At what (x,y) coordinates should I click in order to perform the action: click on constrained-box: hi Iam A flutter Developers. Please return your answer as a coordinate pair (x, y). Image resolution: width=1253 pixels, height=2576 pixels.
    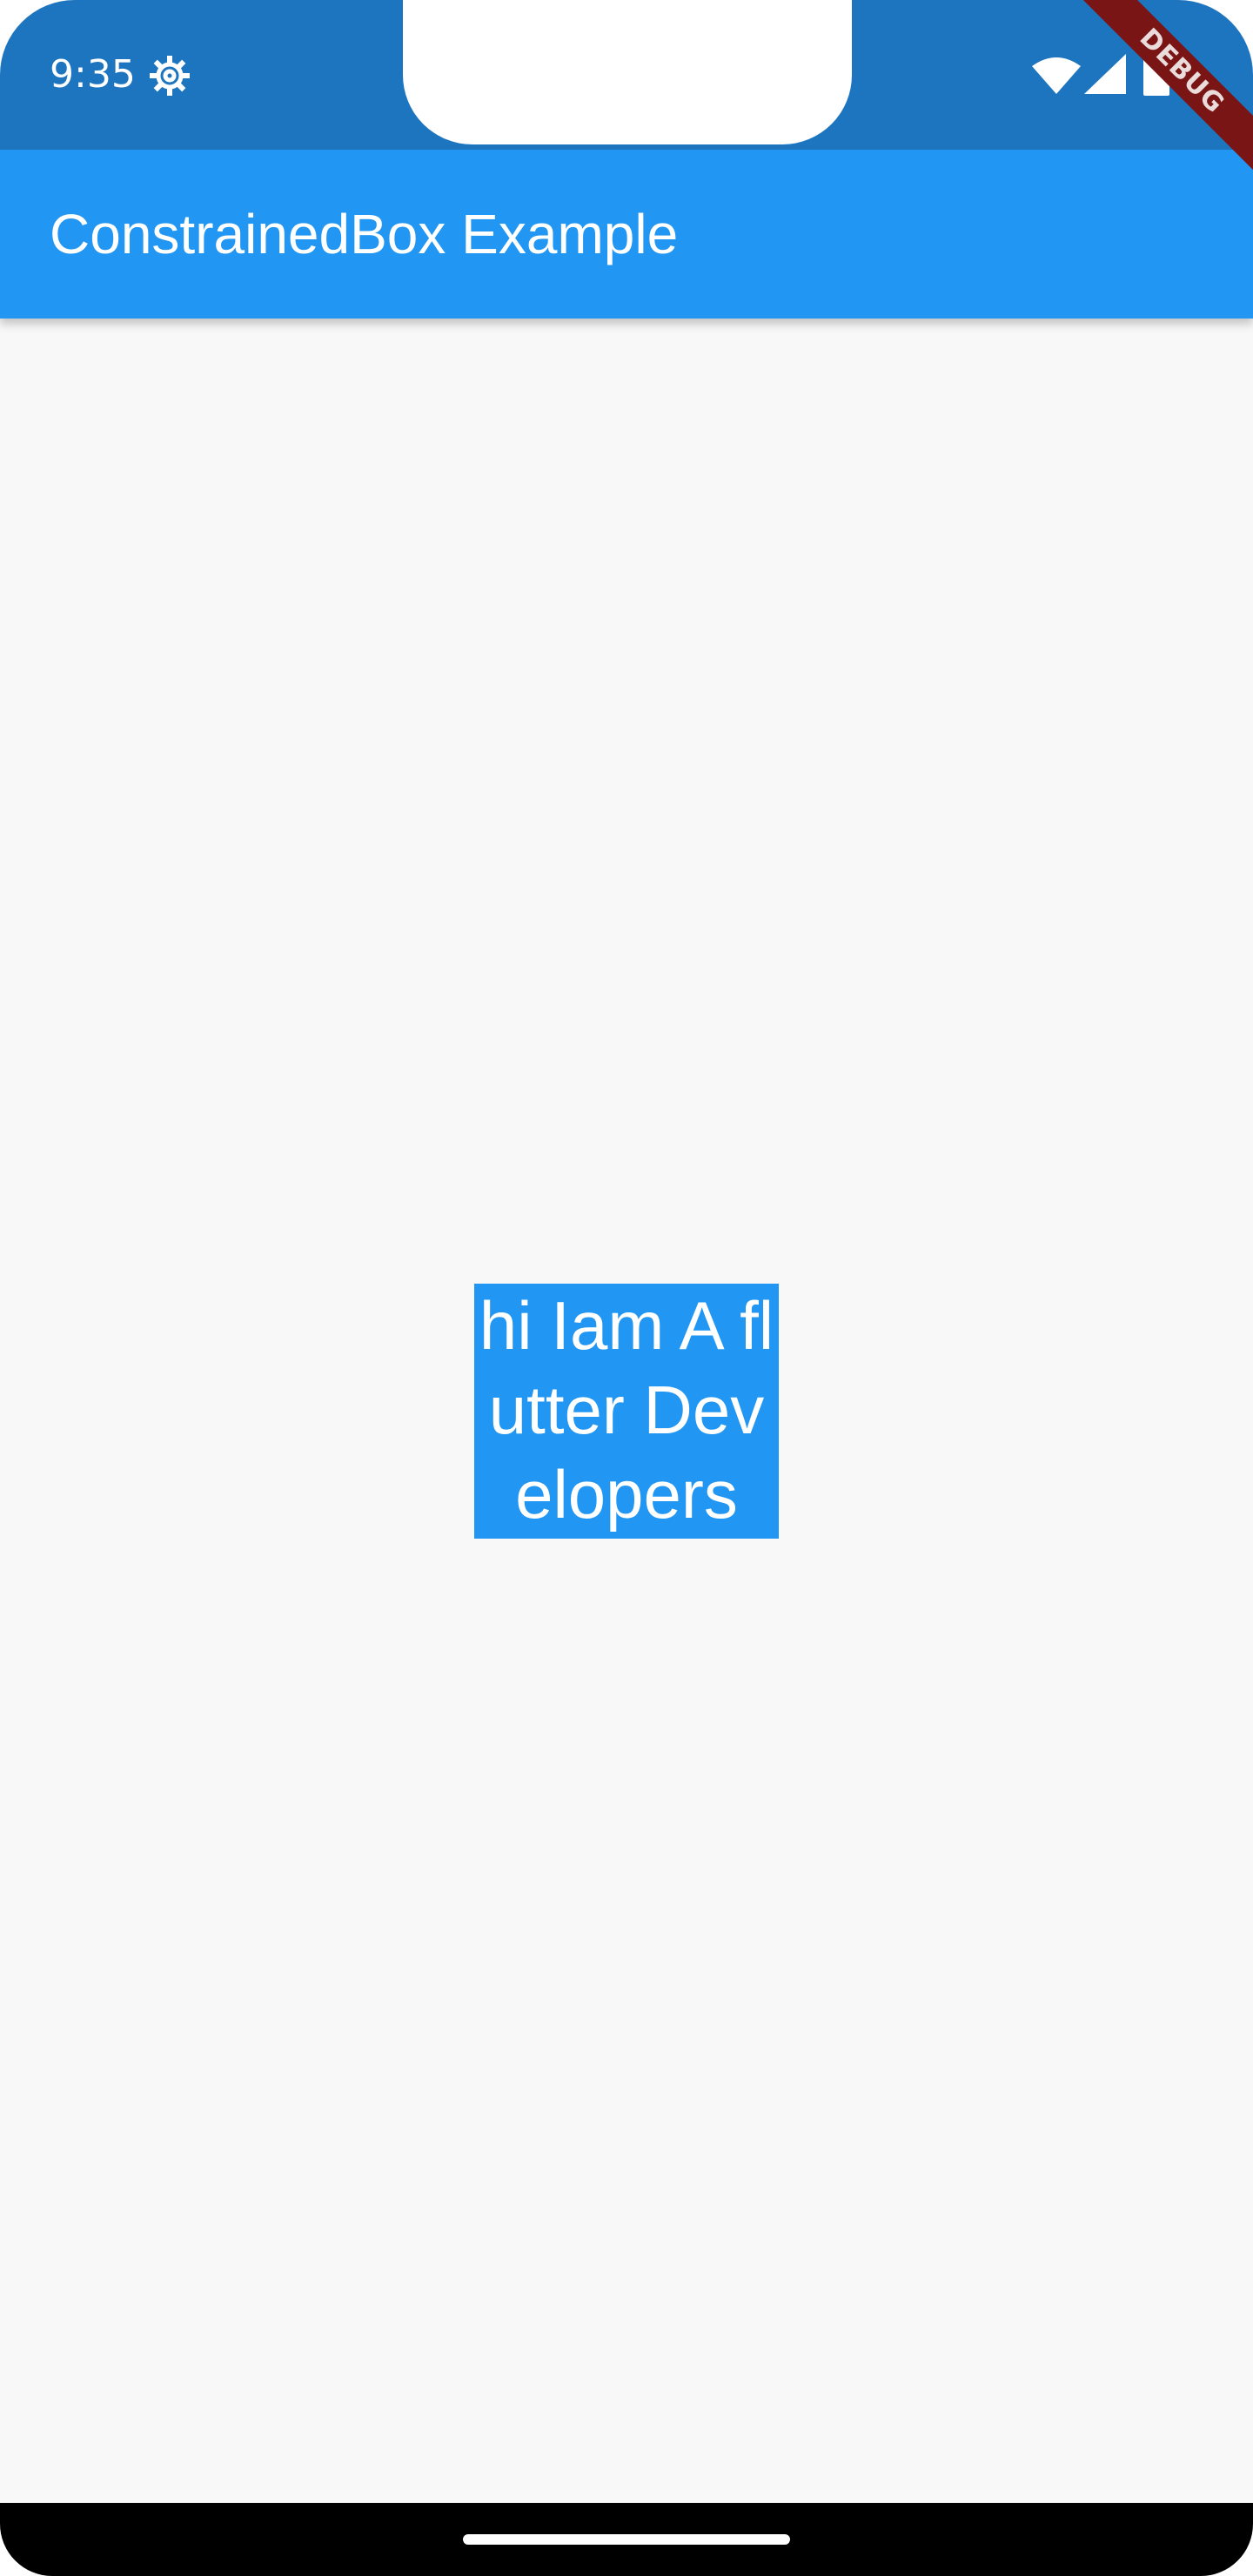
    Looking at the image, I should click on (626, 1411).